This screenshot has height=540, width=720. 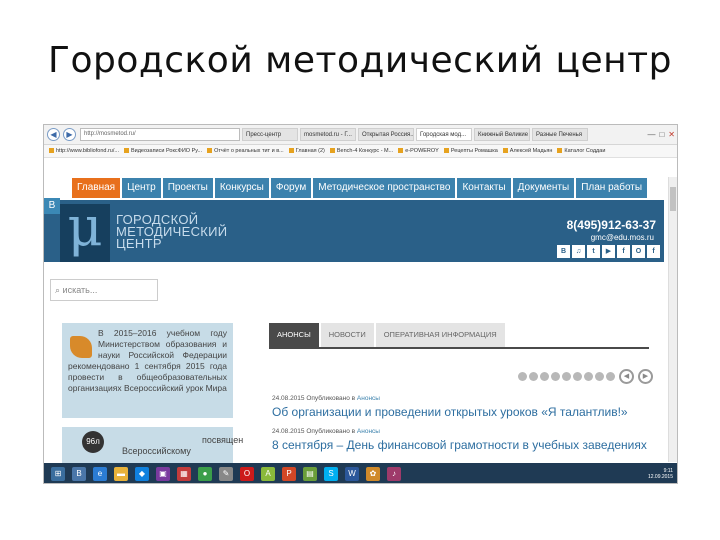 What do you see at coordinates (294, 335) in the screenshot?
I see `tab-announcements: АНОНСЫ` at bounding box center [294, 335].